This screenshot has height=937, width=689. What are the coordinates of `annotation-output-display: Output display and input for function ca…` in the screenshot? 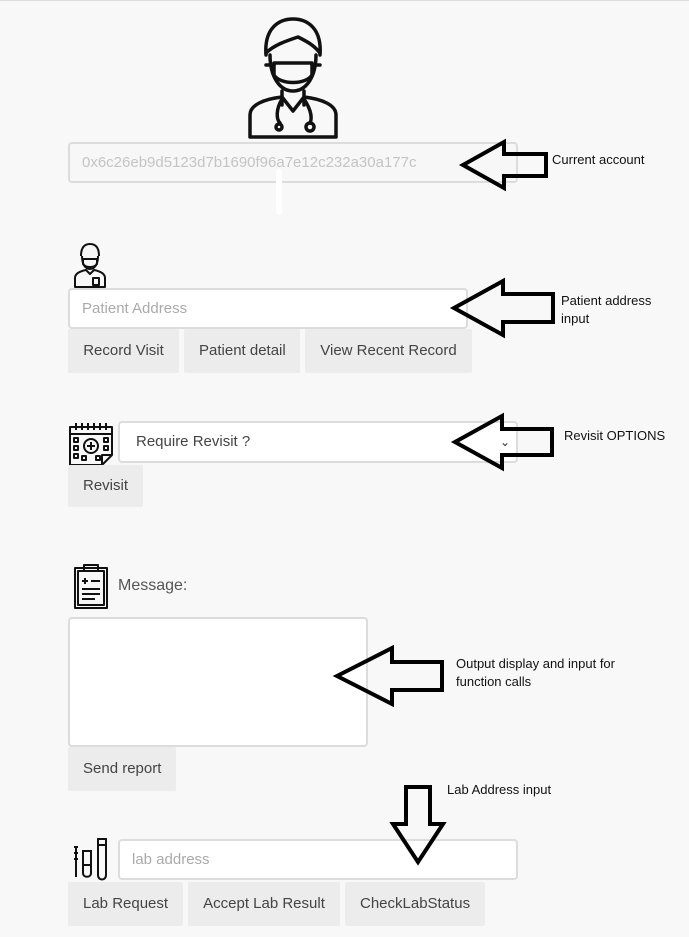 It's located at (535, 672).